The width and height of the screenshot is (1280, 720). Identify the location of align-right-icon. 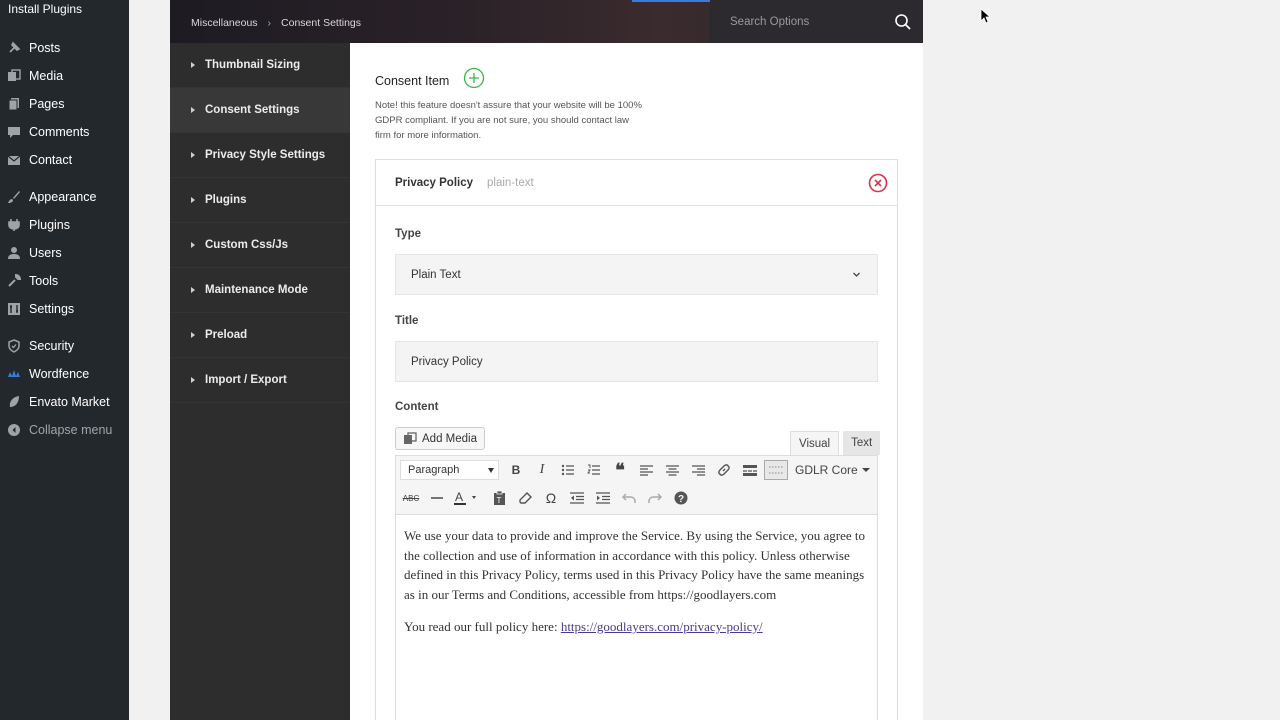
(698, 470).